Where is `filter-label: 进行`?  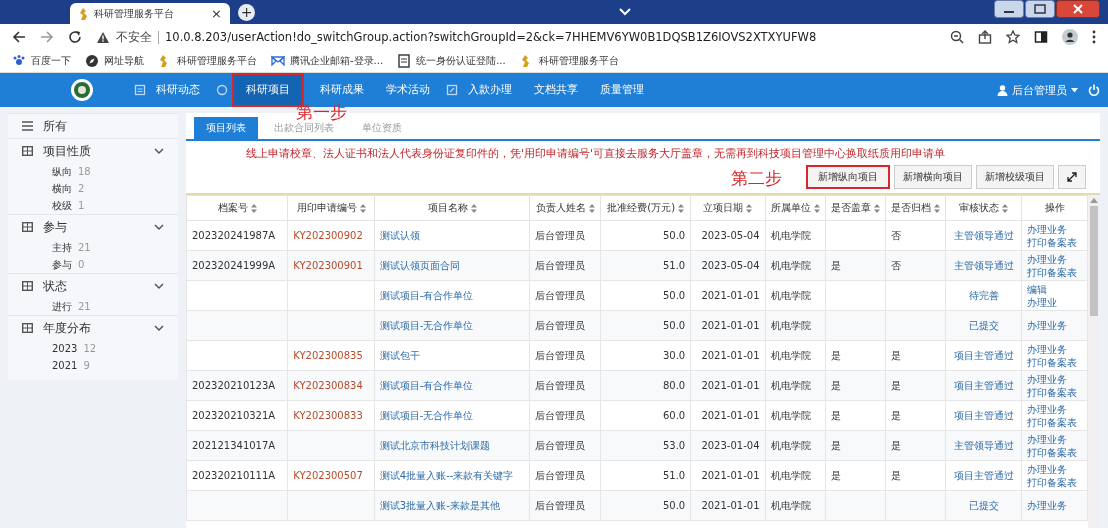 filter-label: 进行 is located at coordinates (62, 306).